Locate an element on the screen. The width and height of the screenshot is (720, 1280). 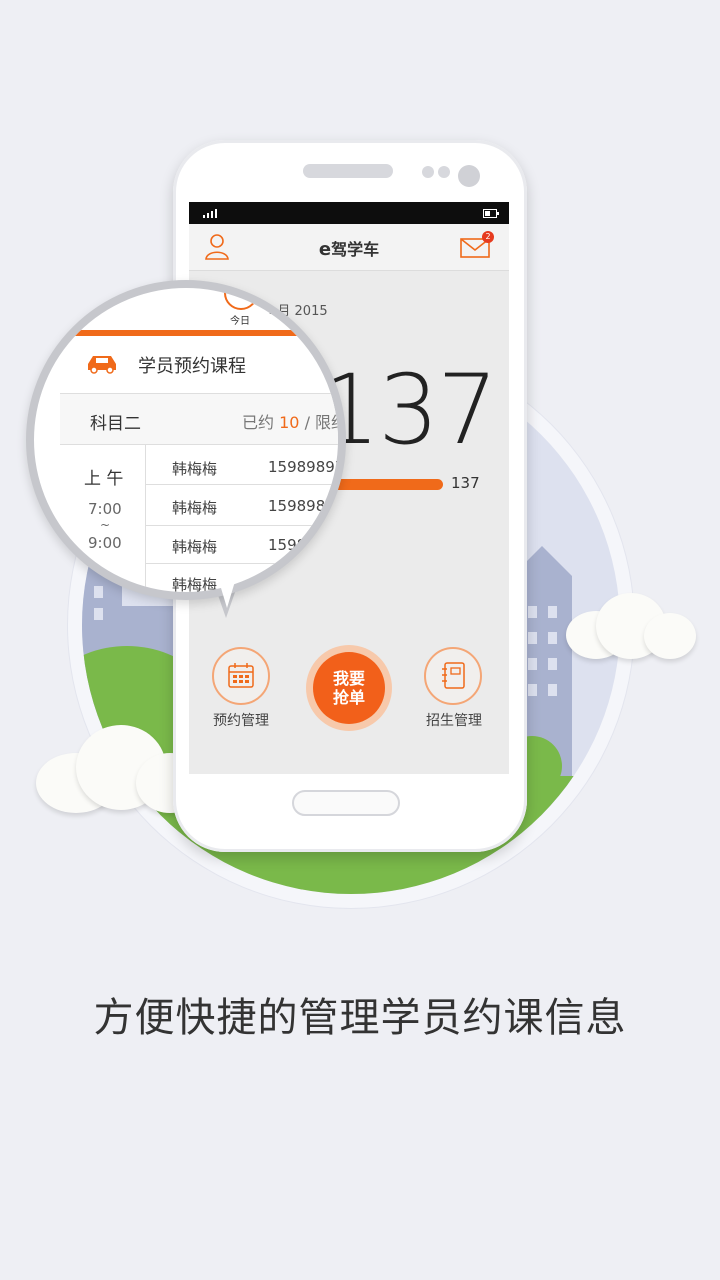
time-start: 7:00 is located at coordinates (105, 509).